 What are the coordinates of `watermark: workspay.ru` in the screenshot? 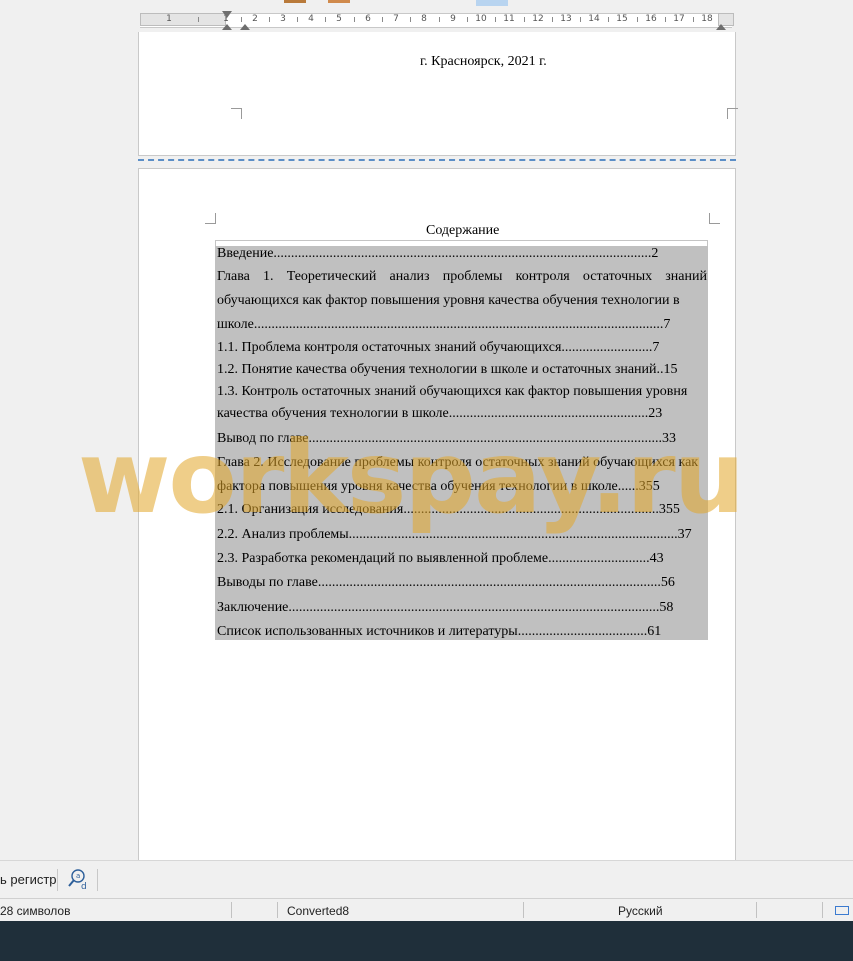 It's located at (411, 477).